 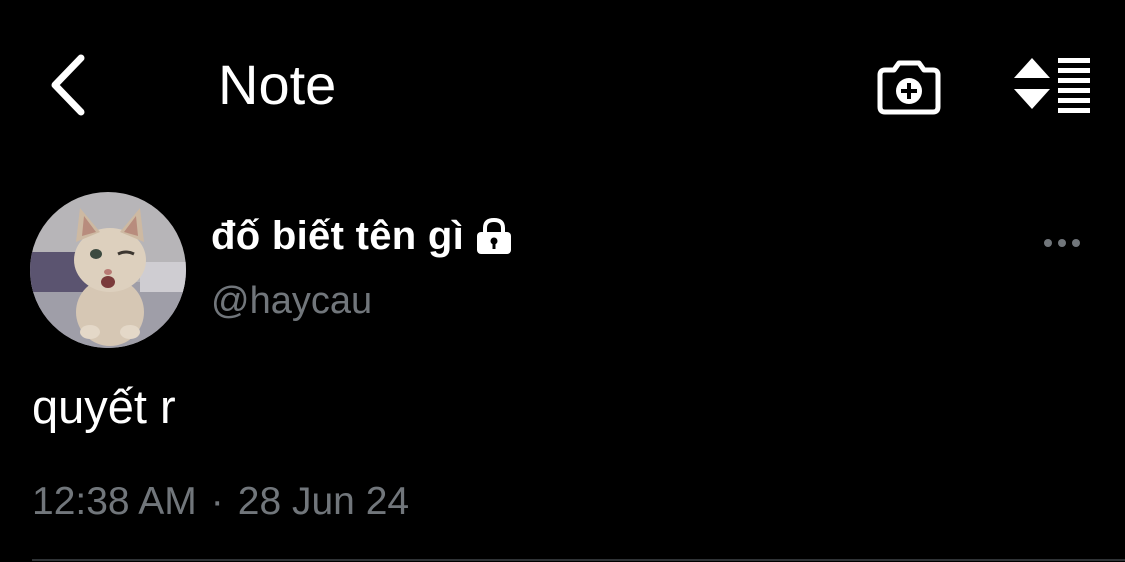 I want to click on sort-list-icon, so click(x=1052, y=85).